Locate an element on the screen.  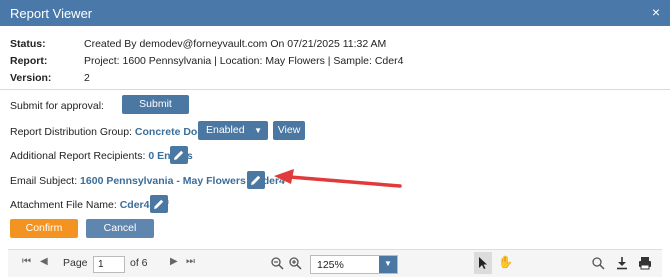
attachment-row: Attachment File Name: Cder4.pdf is located at coordinates (89, 205).